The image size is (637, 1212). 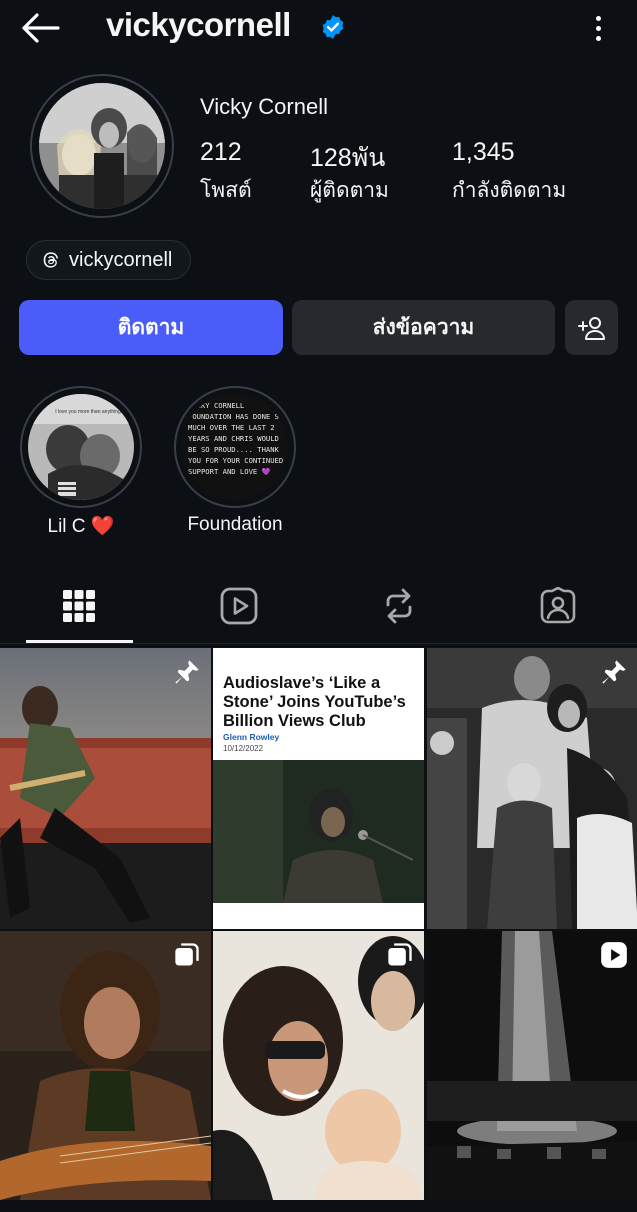 What do you see at coordinates (509, 190) in the screenshot?
I see `following-label: กำลังติดตาม` at bounding box center [509, 190].